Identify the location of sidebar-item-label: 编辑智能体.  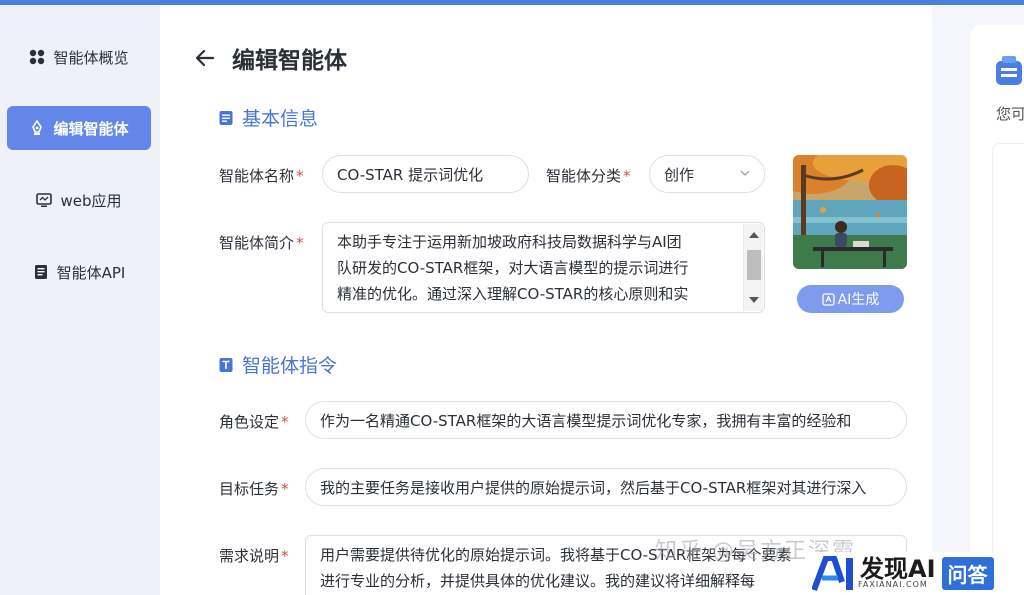
(91, 128).